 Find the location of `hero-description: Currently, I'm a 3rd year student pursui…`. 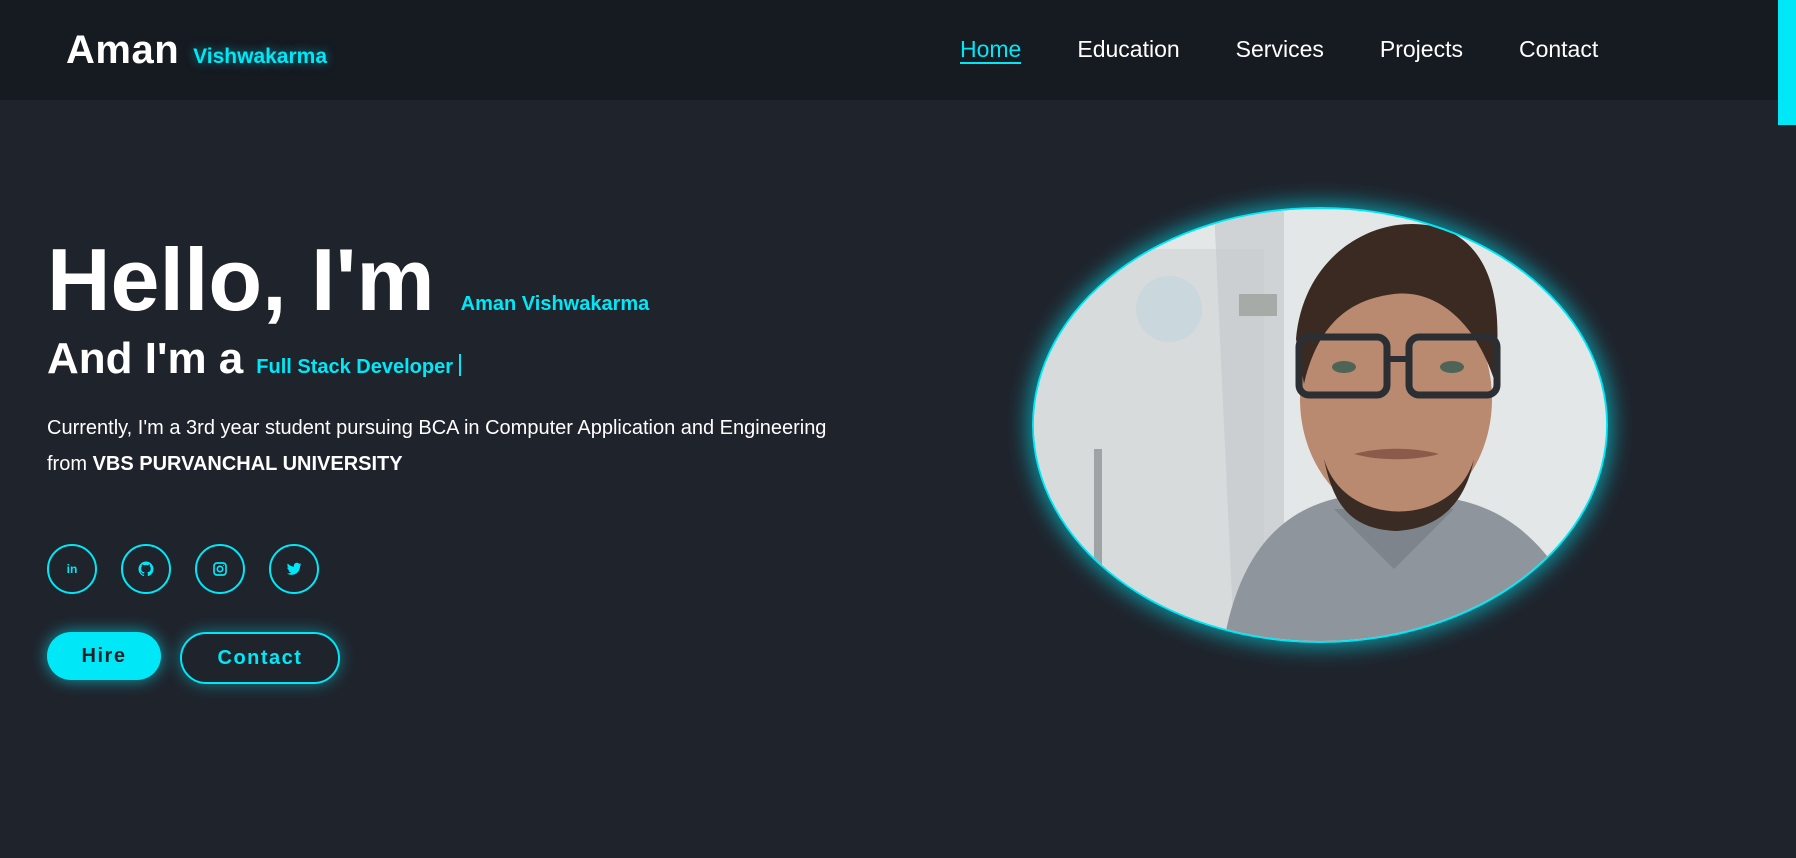

hero-description: Currently, I'm a 3rd year student pursui… is located at coordinates (447, 446).